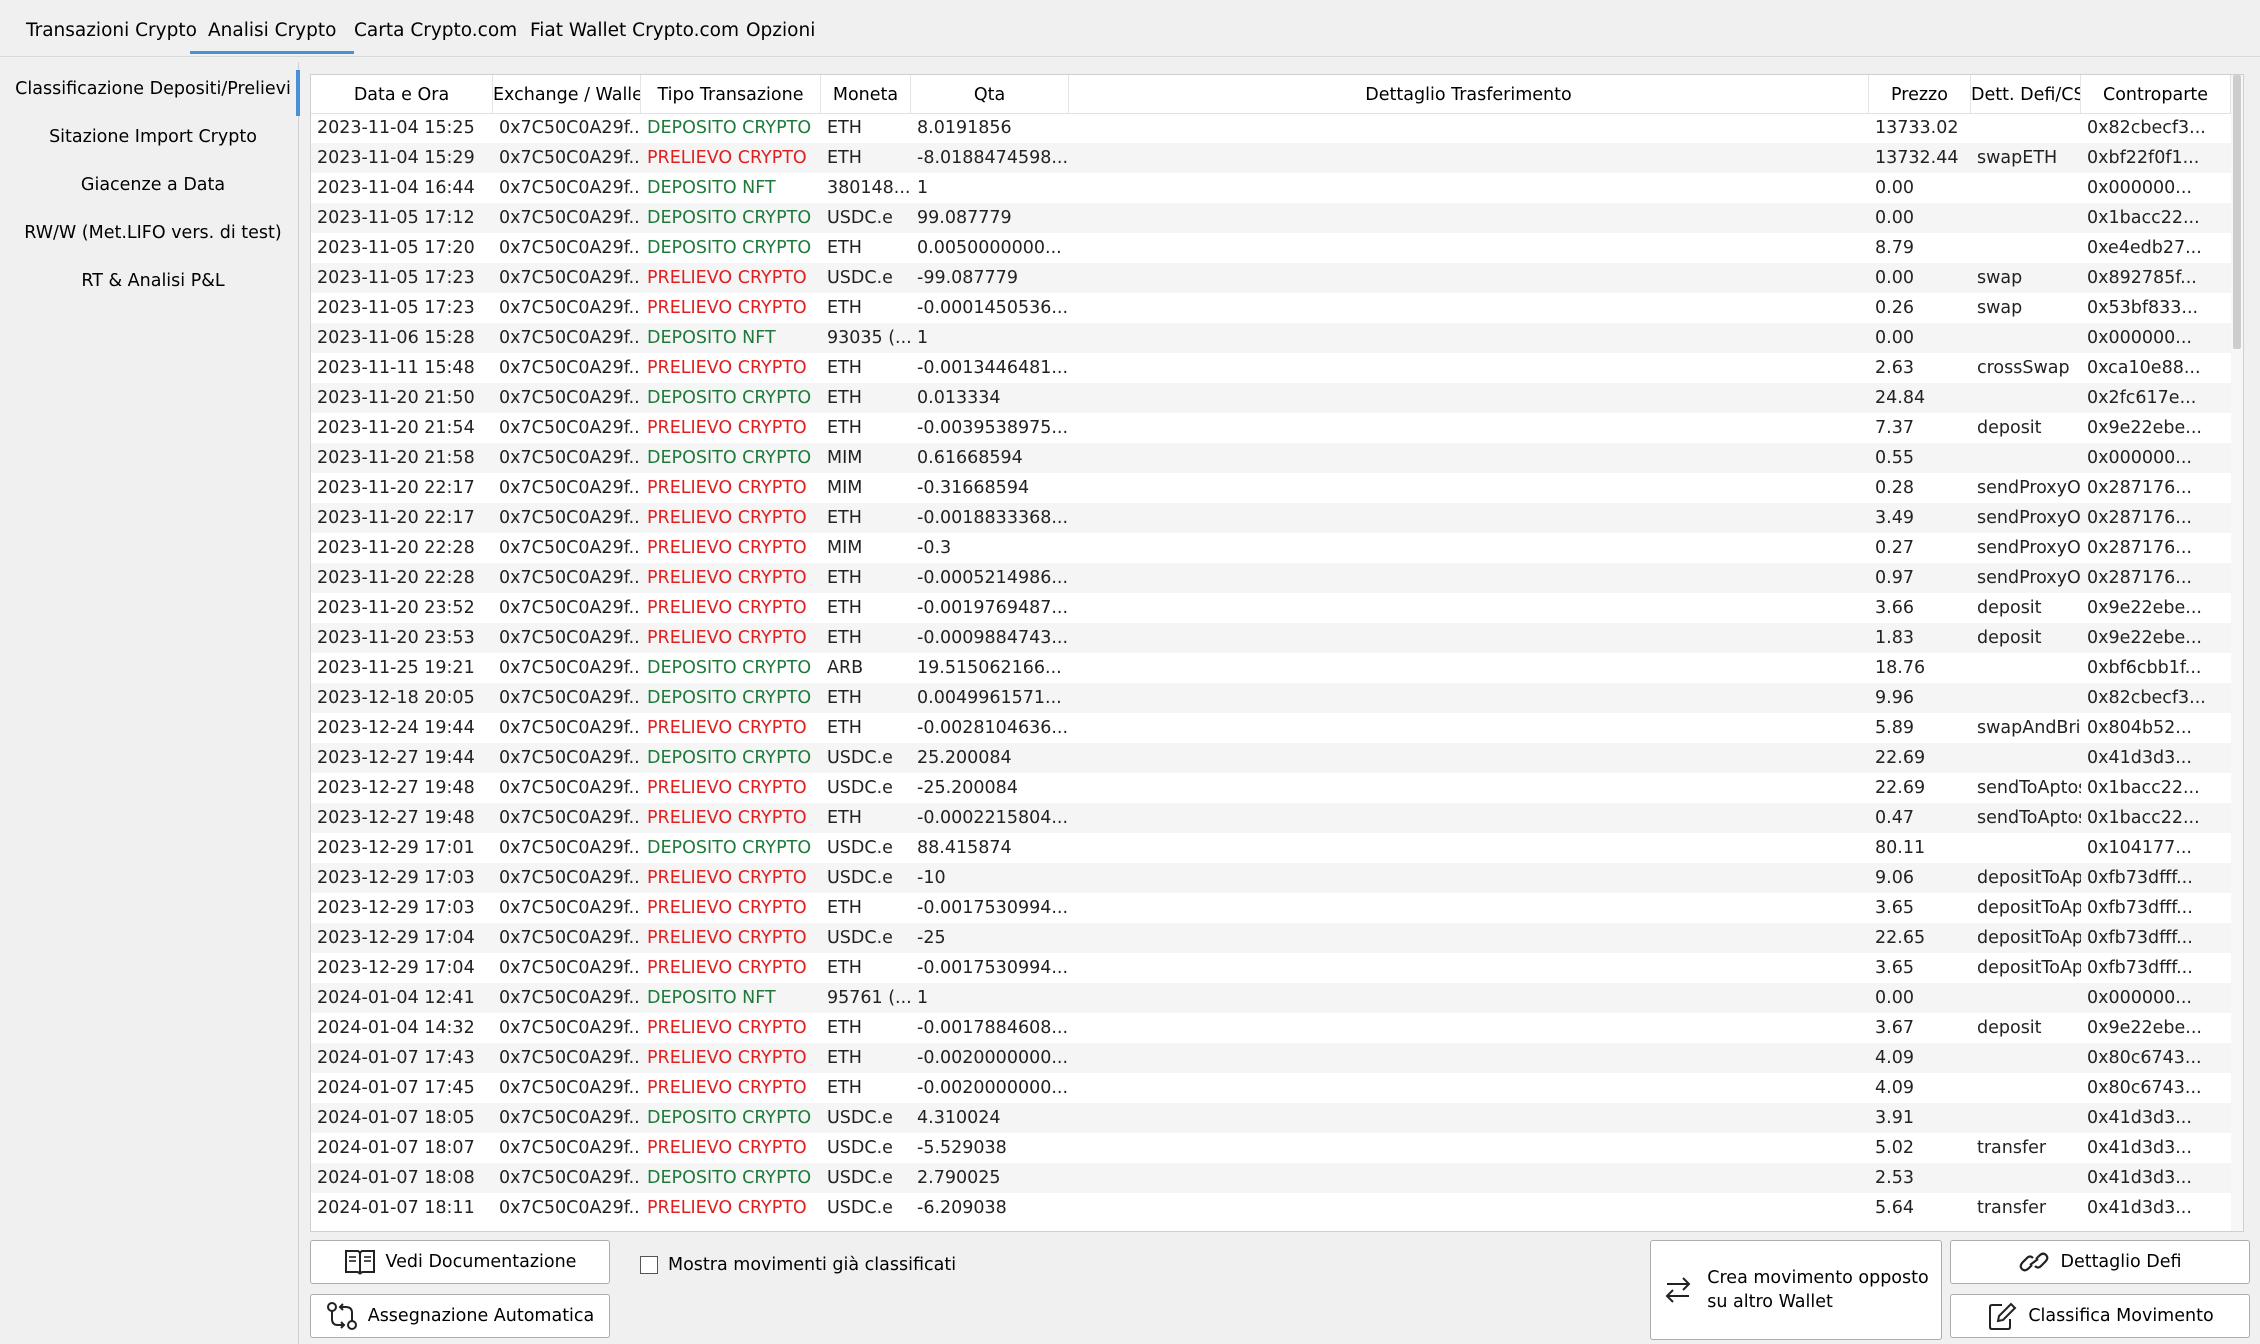 This screenshot has height=1344, width=2260. Describe the element at coordinates (153, 137) in the screenshot. I see `sidebar-item-situazione-import: Sitazione Import Crypto` at that location.